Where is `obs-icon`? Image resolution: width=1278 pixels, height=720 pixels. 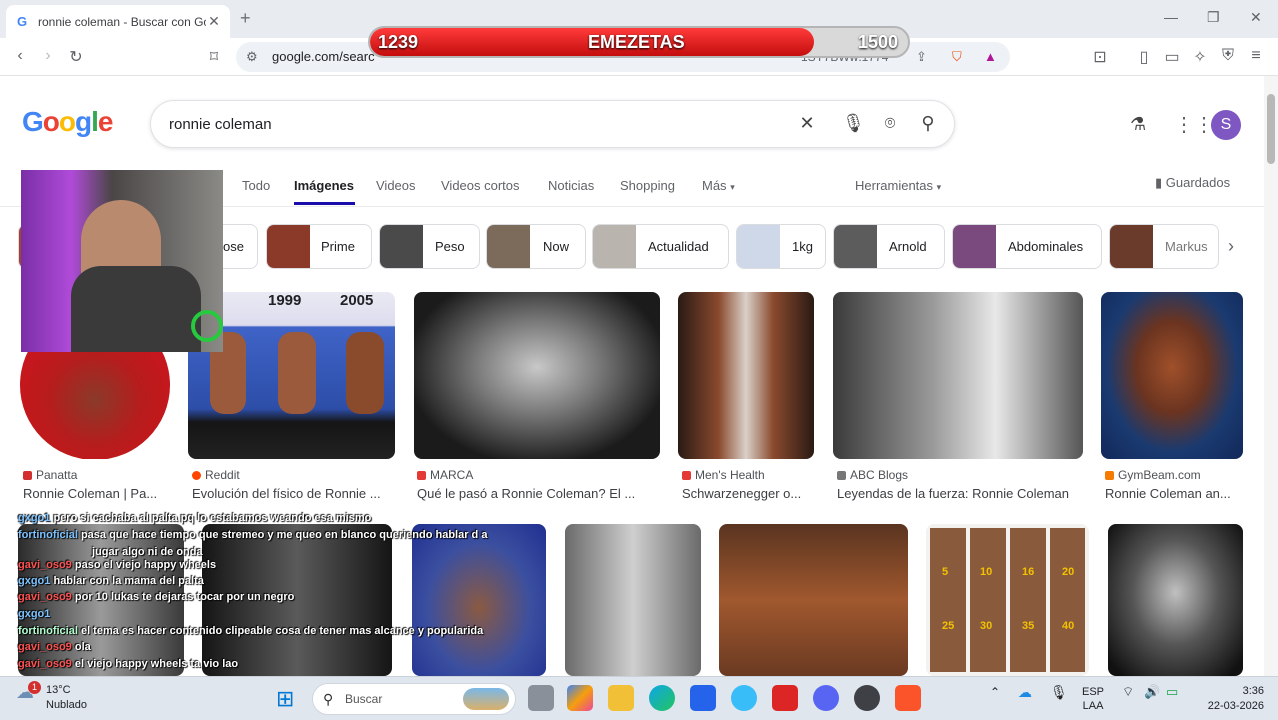 obs-icon is located at coordinates (867, 698).